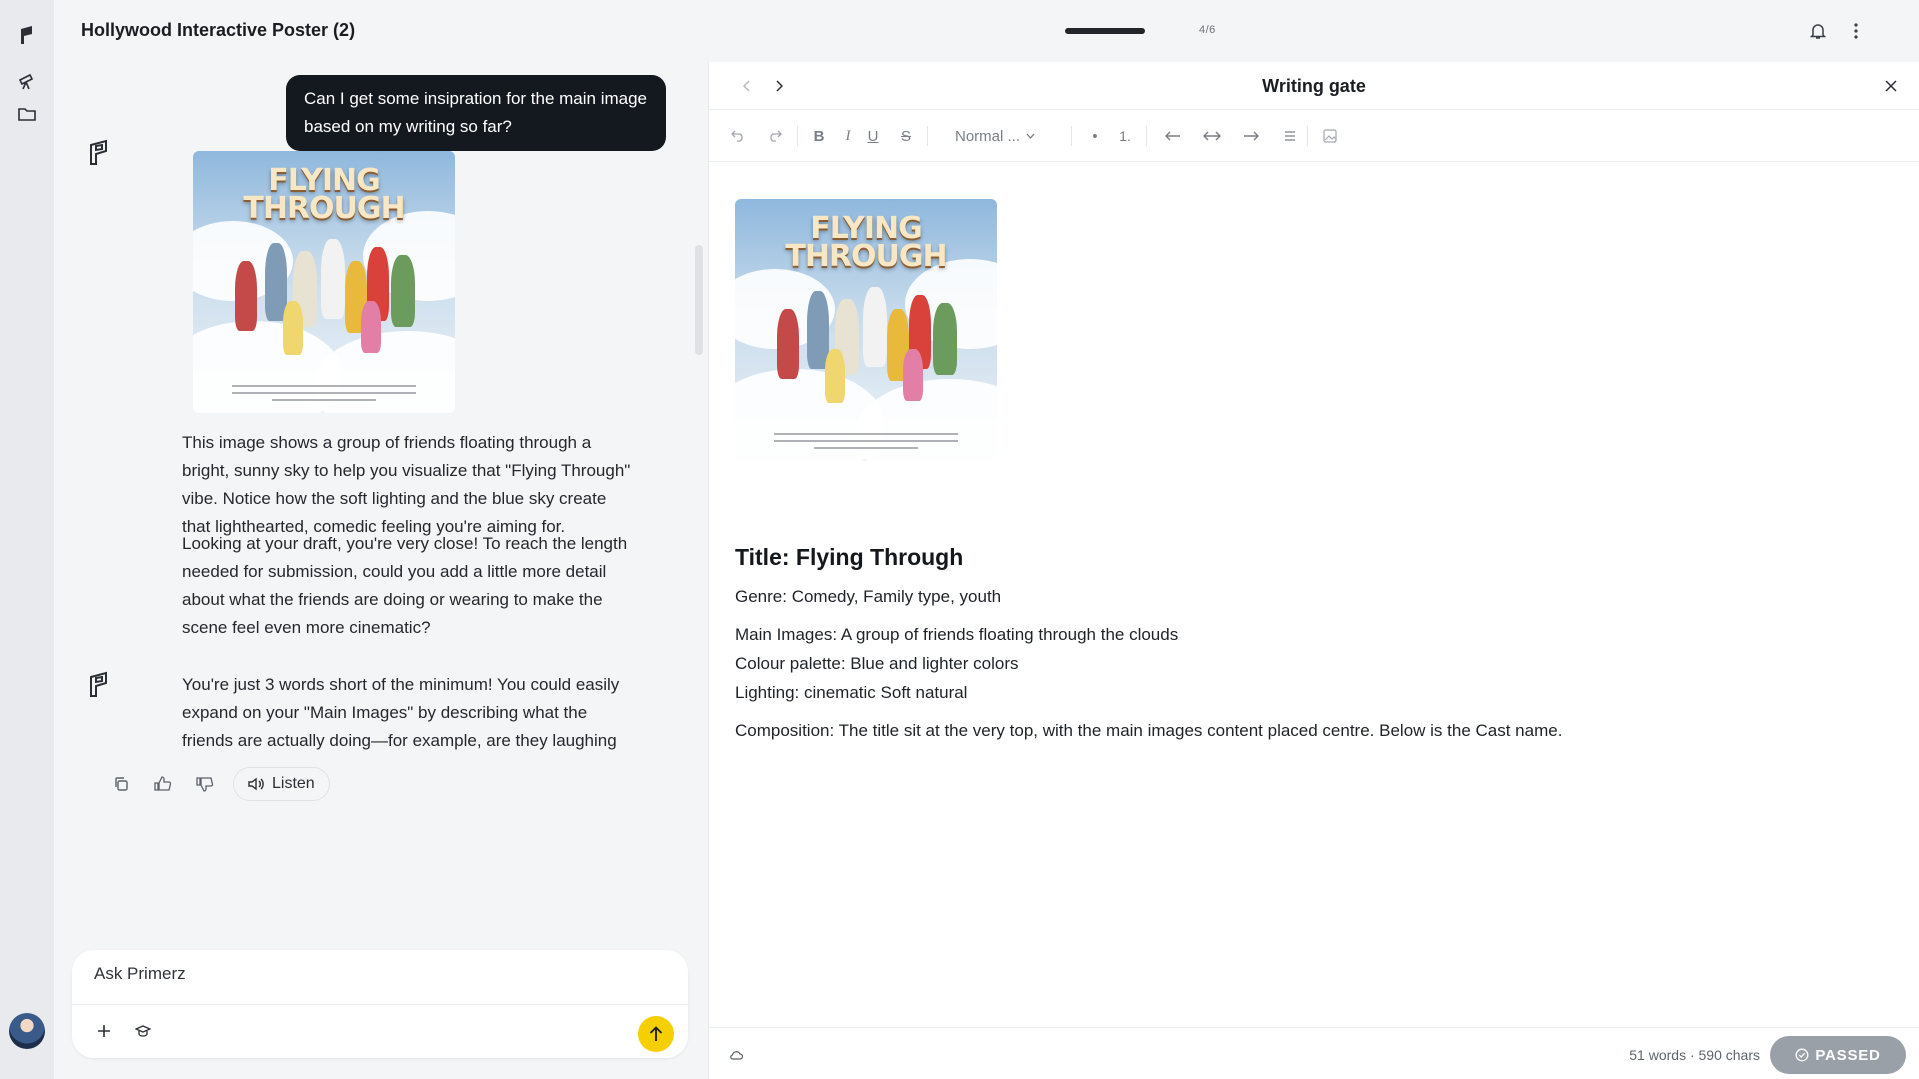  What do you see at coordinates (104, 1031) in the screenshot?
I see `add-attachment-icon` at bounding box center [104, 1031].